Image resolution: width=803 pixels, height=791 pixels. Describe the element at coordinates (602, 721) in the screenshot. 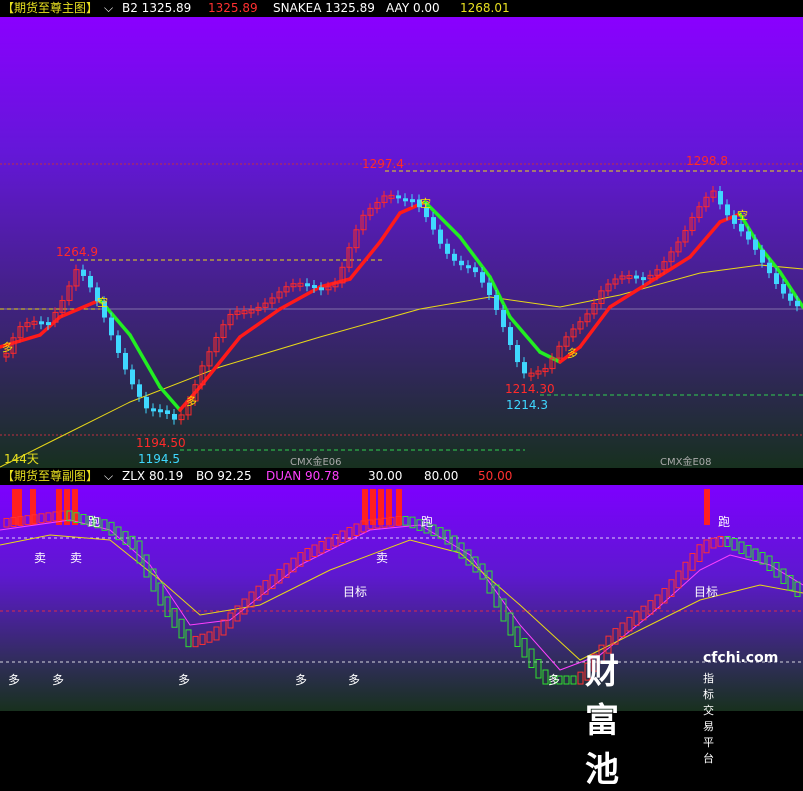

I see `brand-logo: 财富池` at that location.